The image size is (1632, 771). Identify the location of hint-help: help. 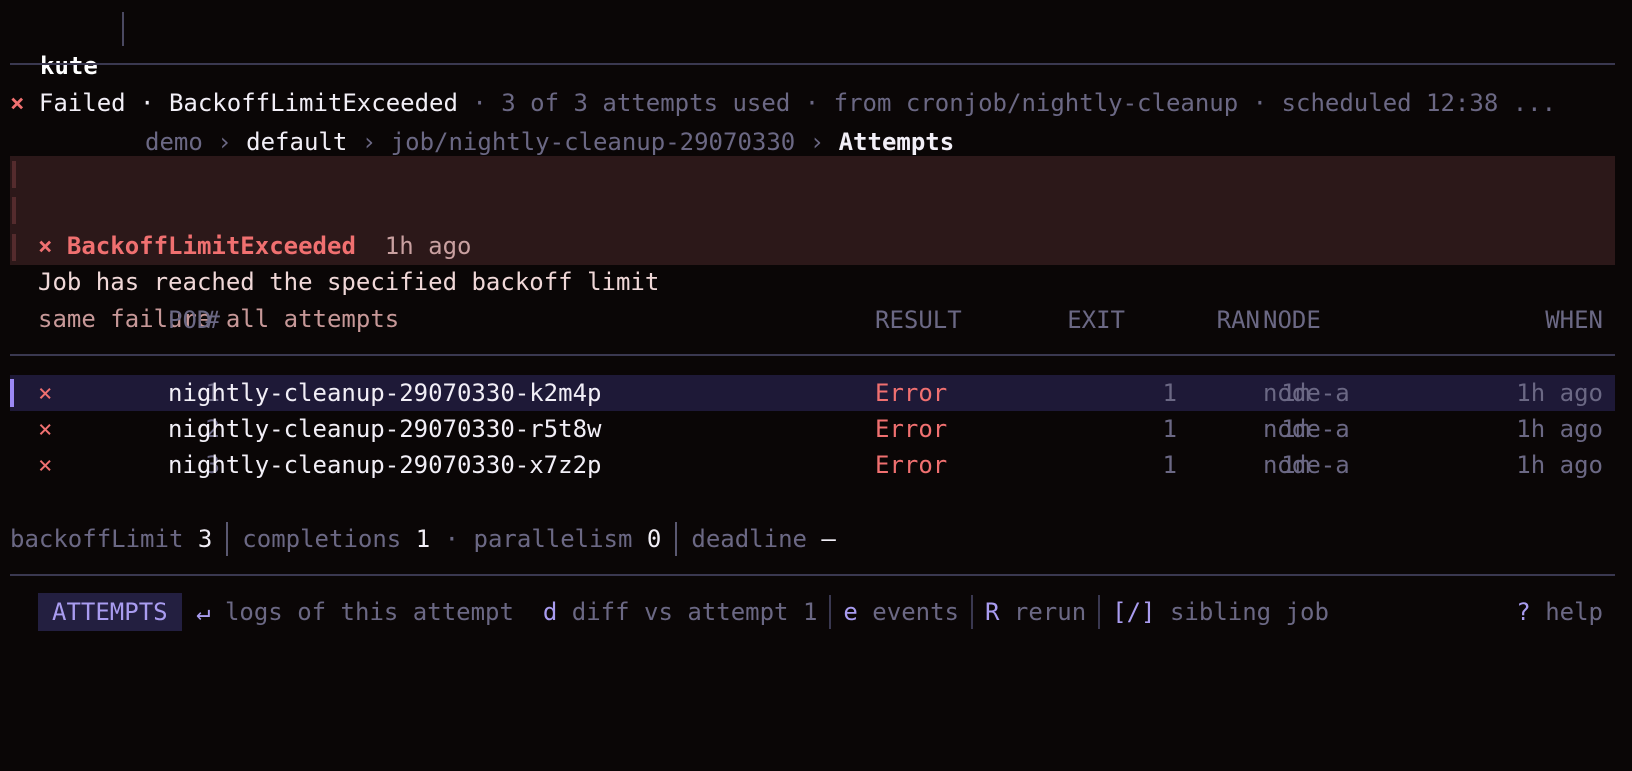
(1574, 612).